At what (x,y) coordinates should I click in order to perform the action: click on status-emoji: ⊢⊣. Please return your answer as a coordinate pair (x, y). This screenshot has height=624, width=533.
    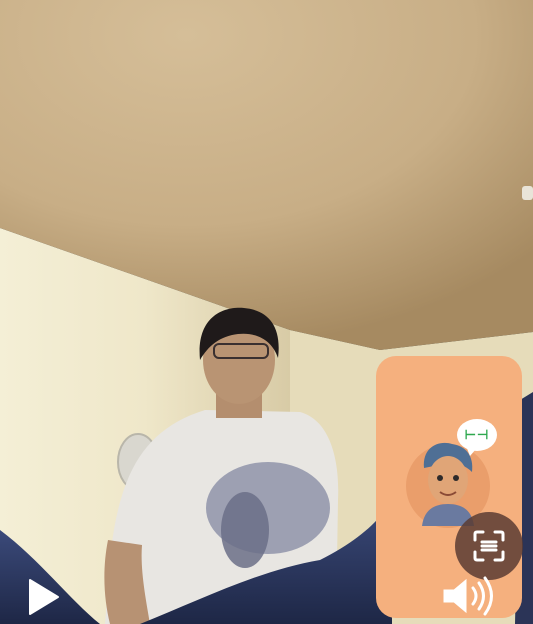
    Looking at the image, I should click on (477, 434).